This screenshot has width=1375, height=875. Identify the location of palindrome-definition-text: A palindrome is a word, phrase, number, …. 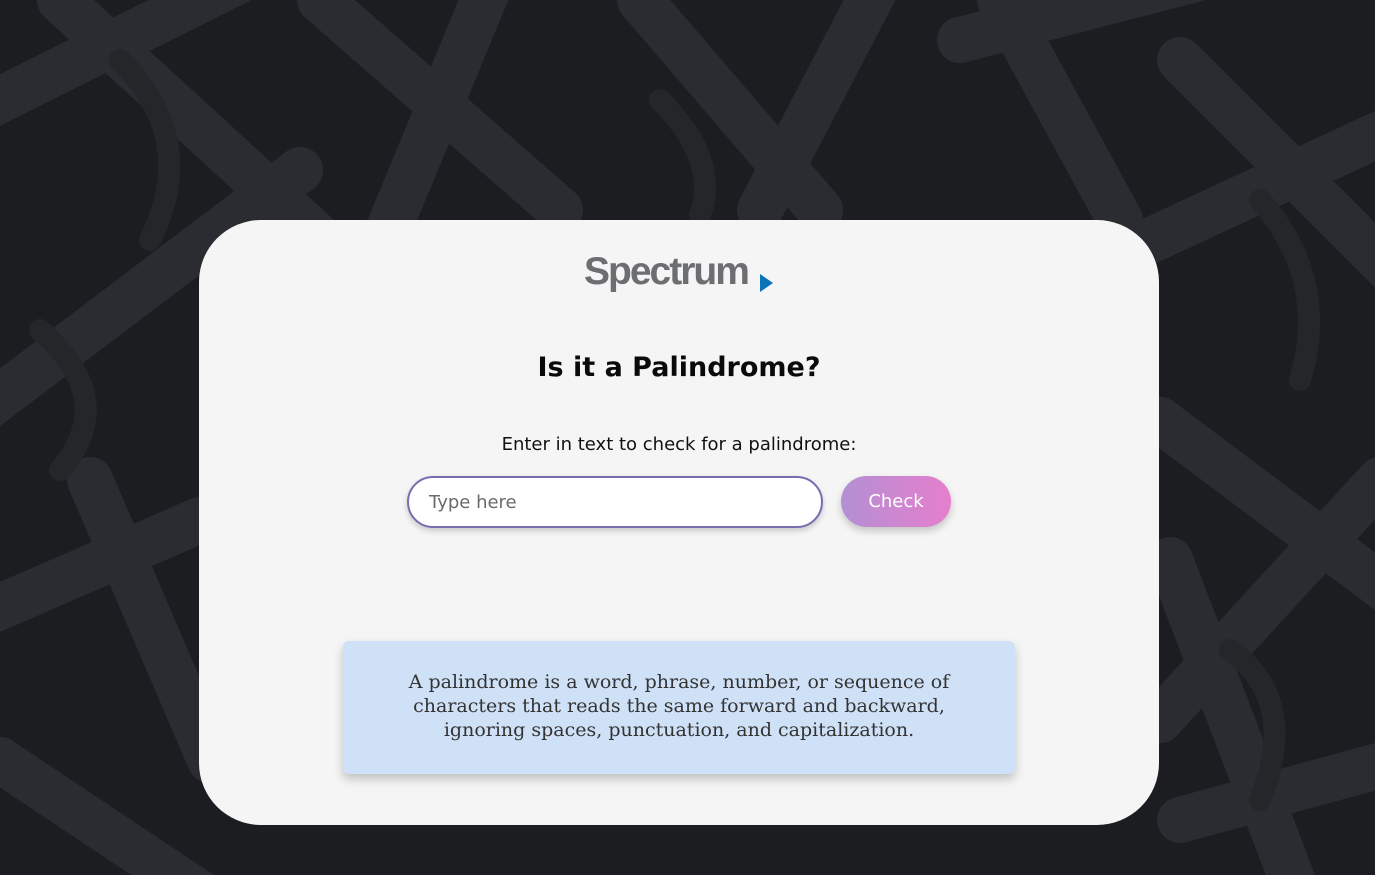
(679, 706).